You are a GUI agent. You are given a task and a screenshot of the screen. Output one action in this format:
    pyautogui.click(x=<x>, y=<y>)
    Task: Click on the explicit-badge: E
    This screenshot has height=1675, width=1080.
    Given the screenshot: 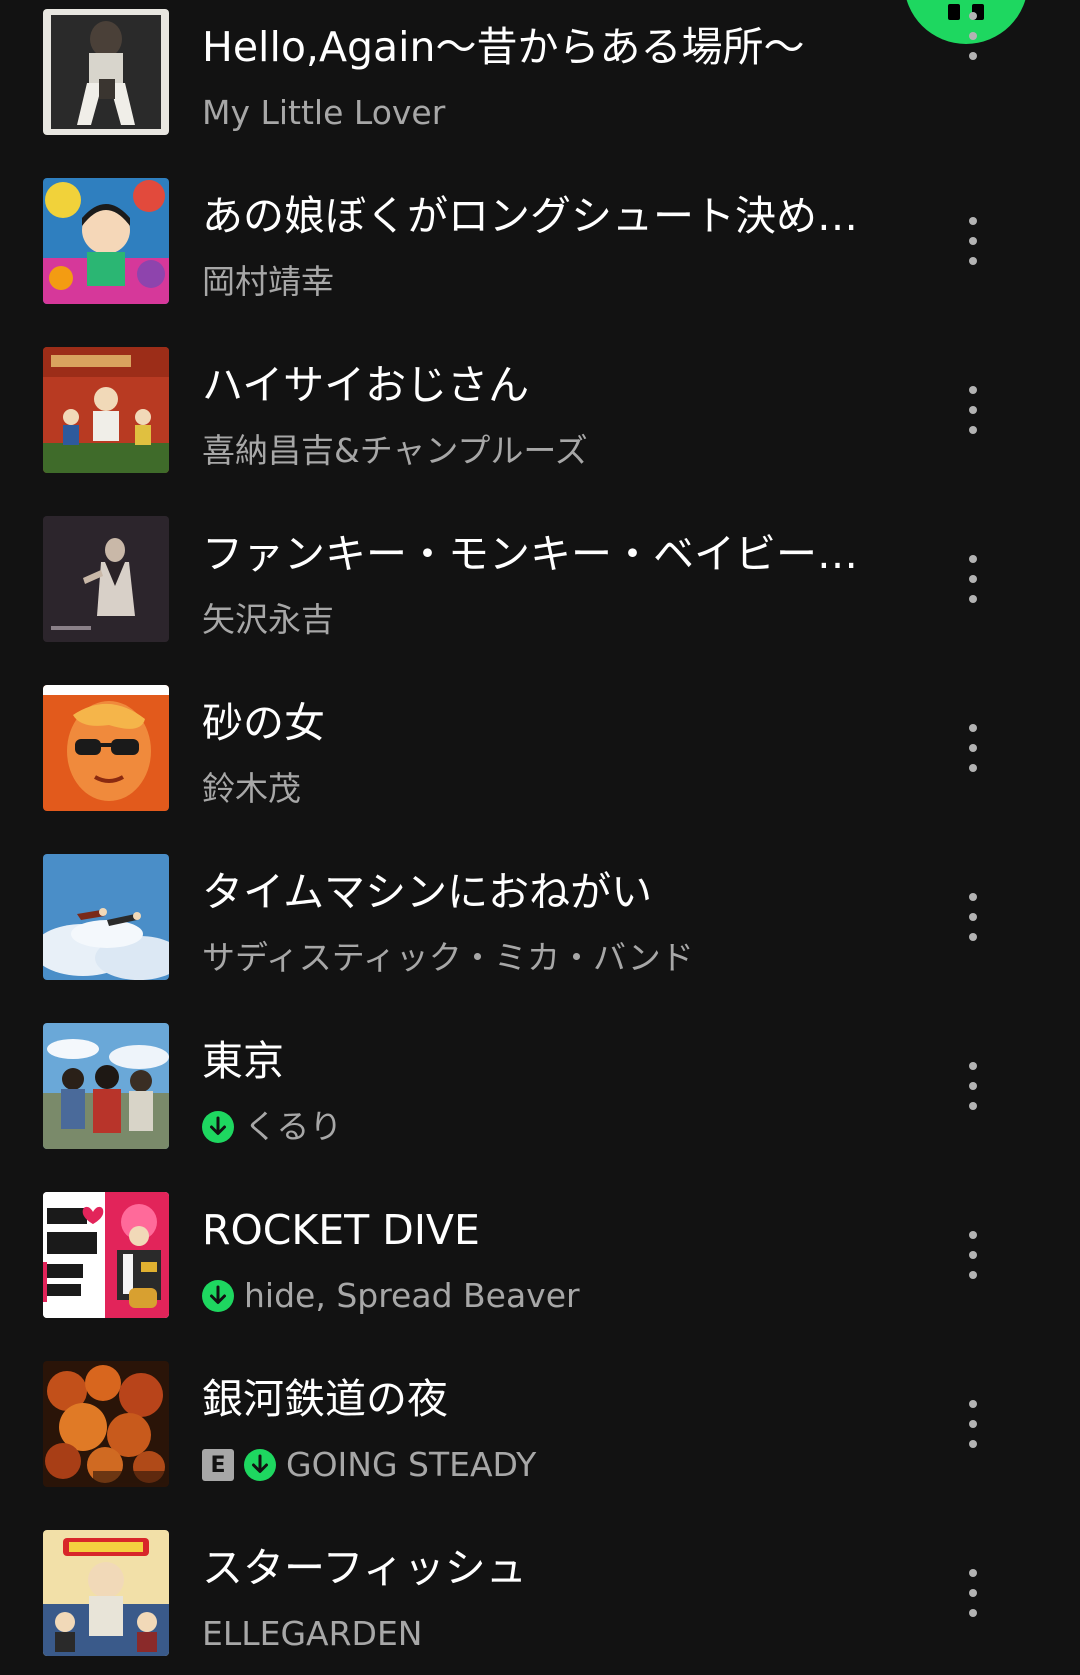 What is the action you would take?
    pyautogui.click(x=218, y=1465)
    